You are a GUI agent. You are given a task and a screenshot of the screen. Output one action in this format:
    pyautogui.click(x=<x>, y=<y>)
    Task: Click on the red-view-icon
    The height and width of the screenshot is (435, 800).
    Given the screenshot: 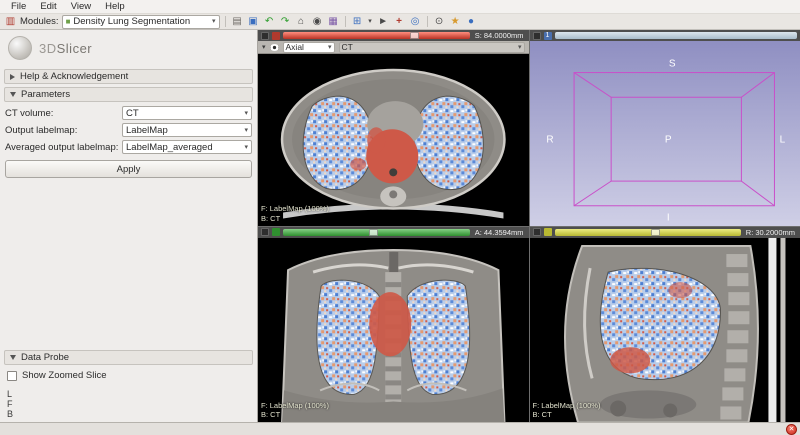 What is the action you would take?
    pyautogui.click(x=276, y=35)
    